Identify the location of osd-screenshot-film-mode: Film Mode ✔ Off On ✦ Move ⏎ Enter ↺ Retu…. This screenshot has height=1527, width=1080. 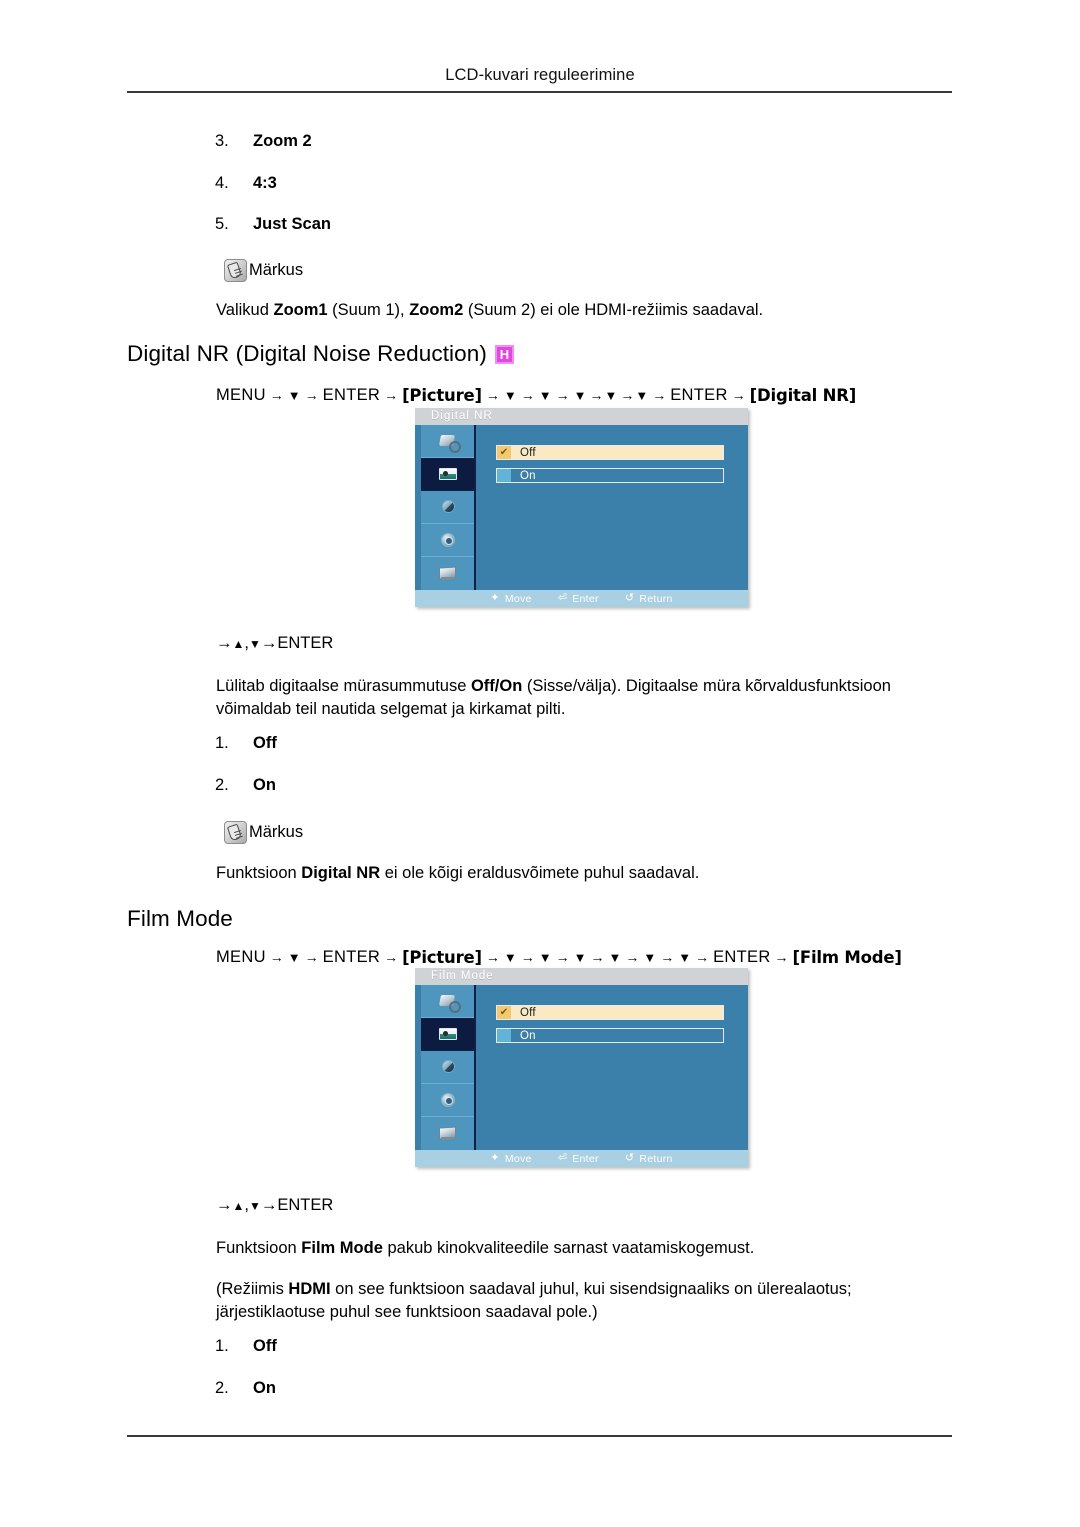
(581, 1067).